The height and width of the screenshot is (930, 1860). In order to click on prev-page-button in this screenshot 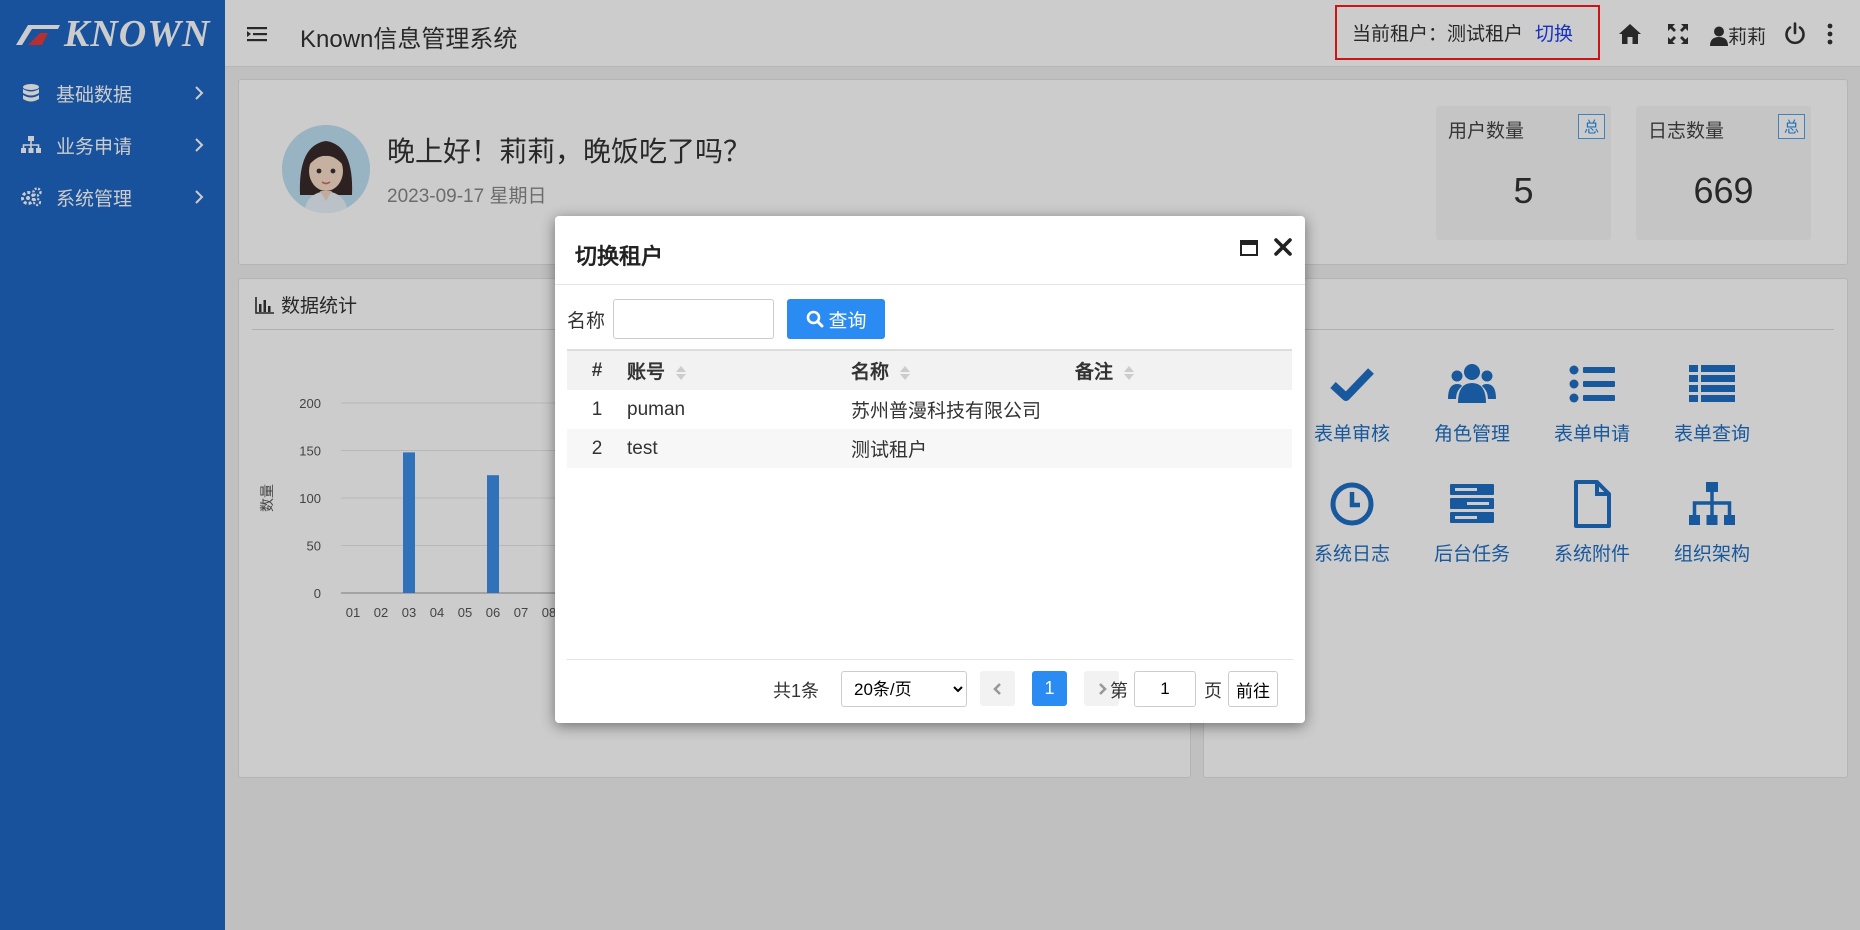, I will do `click(997, 688)`.